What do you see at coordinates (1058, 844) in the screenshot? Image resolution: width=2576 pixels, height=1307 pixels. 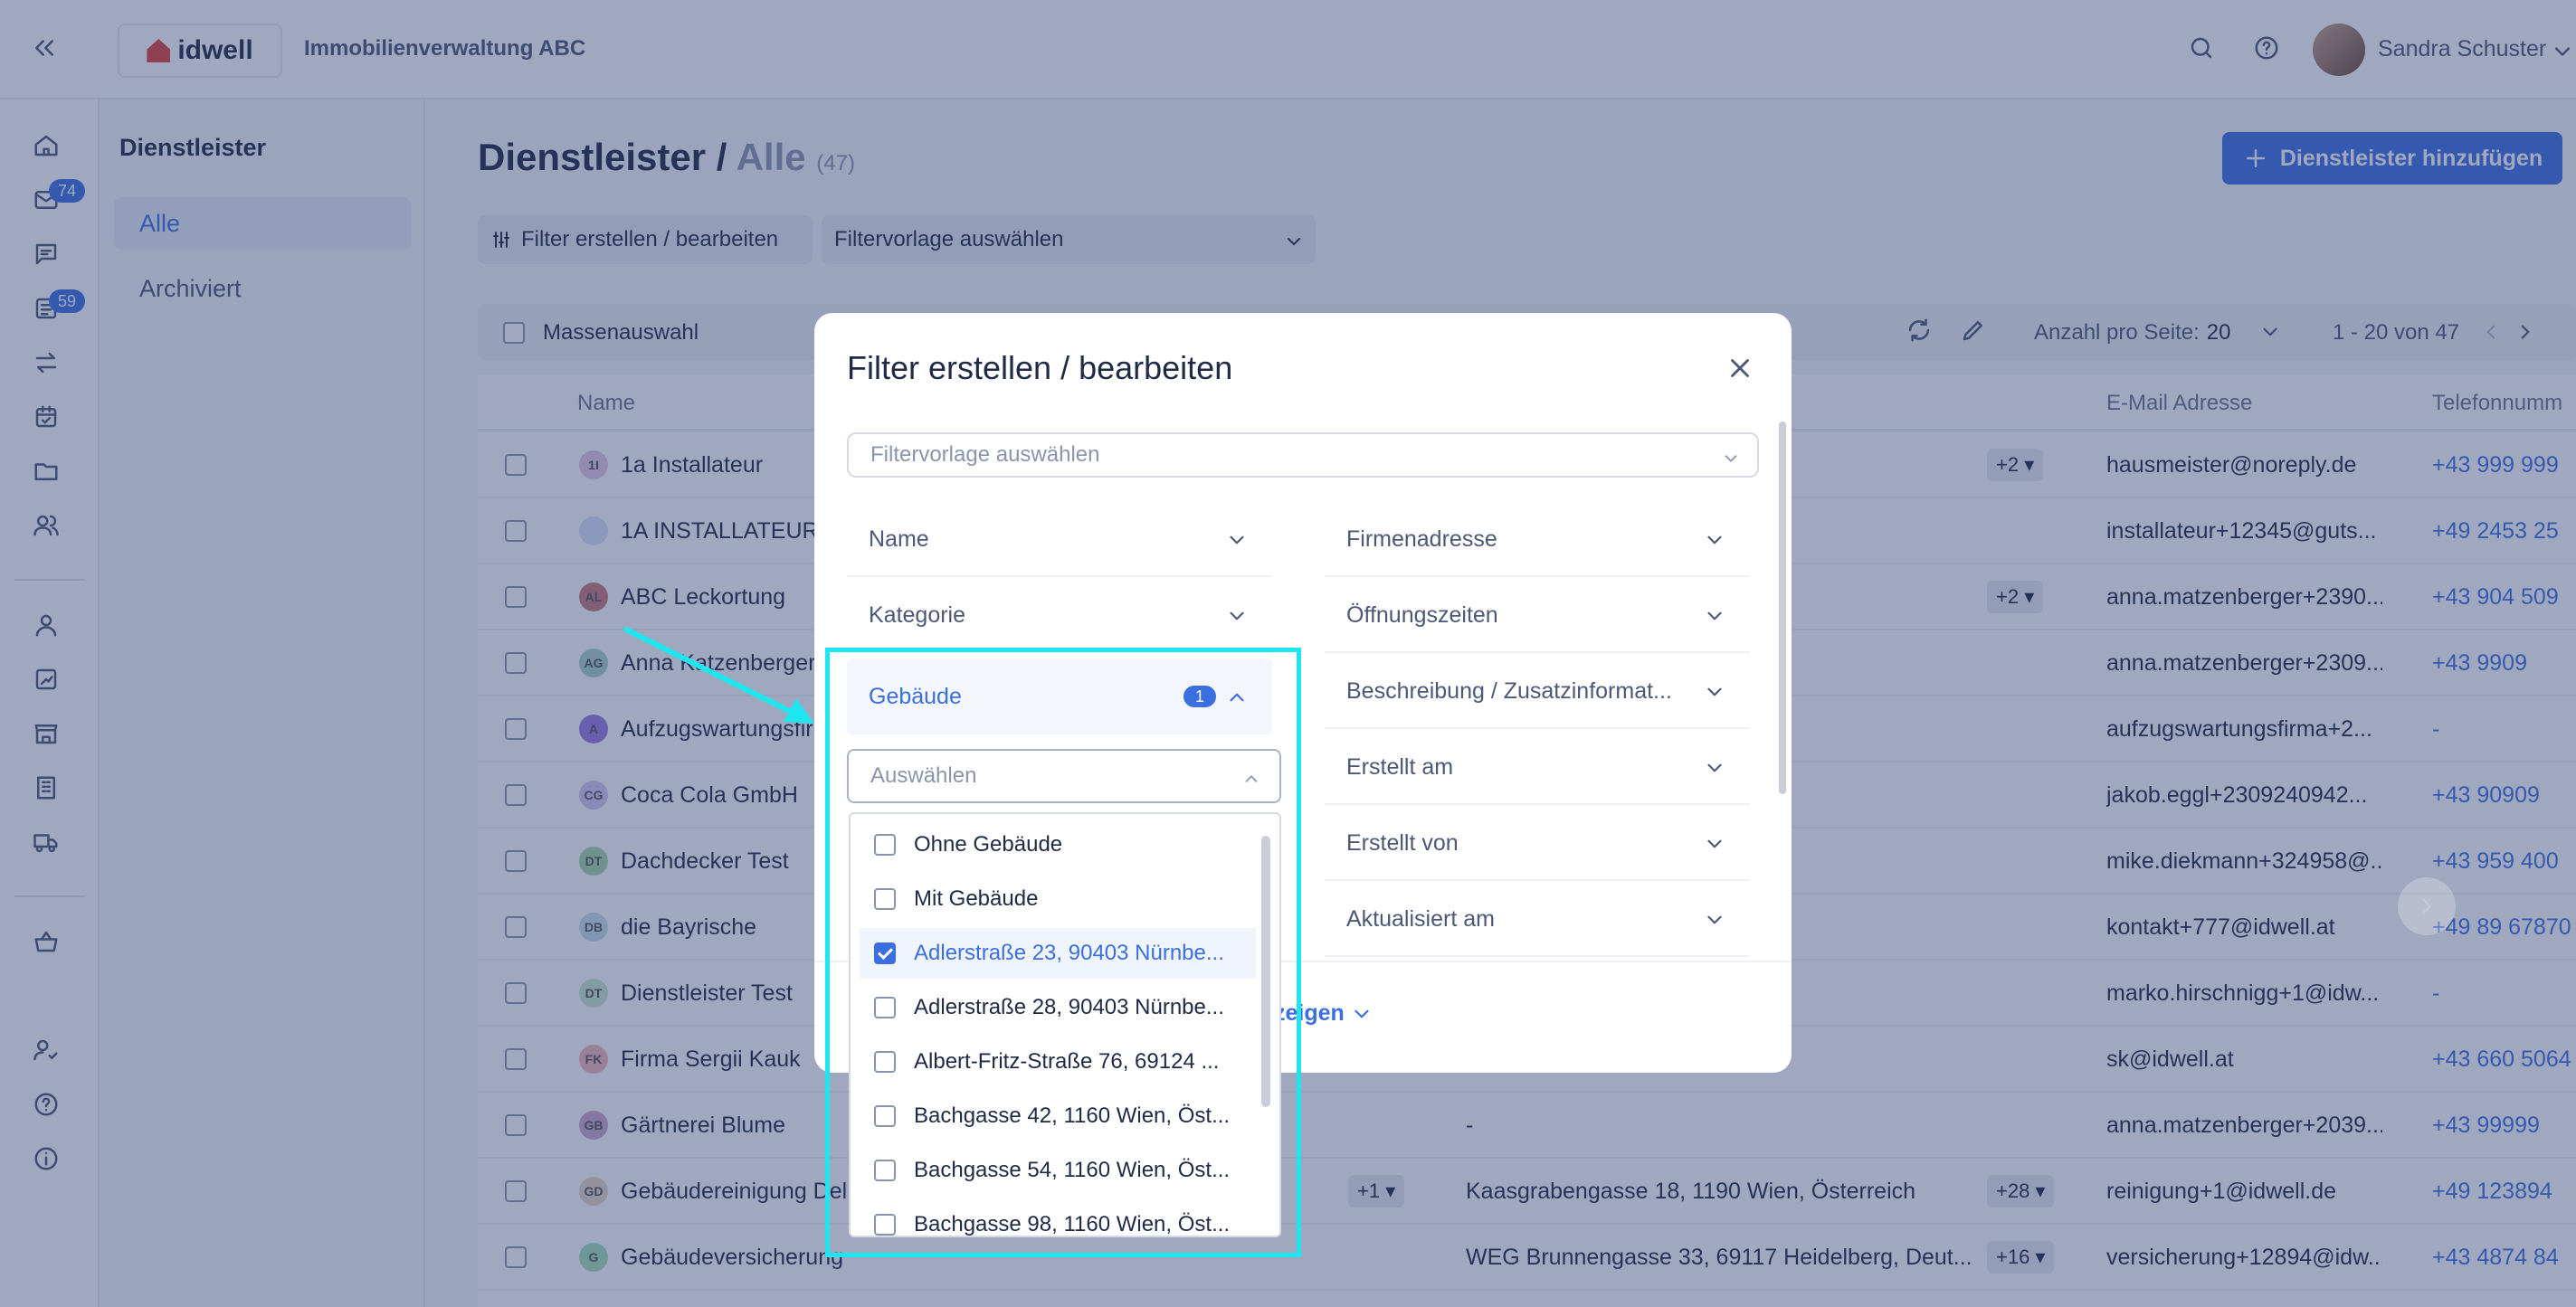 I see `building-option: Ohne Gebäude` at bounding box center [1058, 844].